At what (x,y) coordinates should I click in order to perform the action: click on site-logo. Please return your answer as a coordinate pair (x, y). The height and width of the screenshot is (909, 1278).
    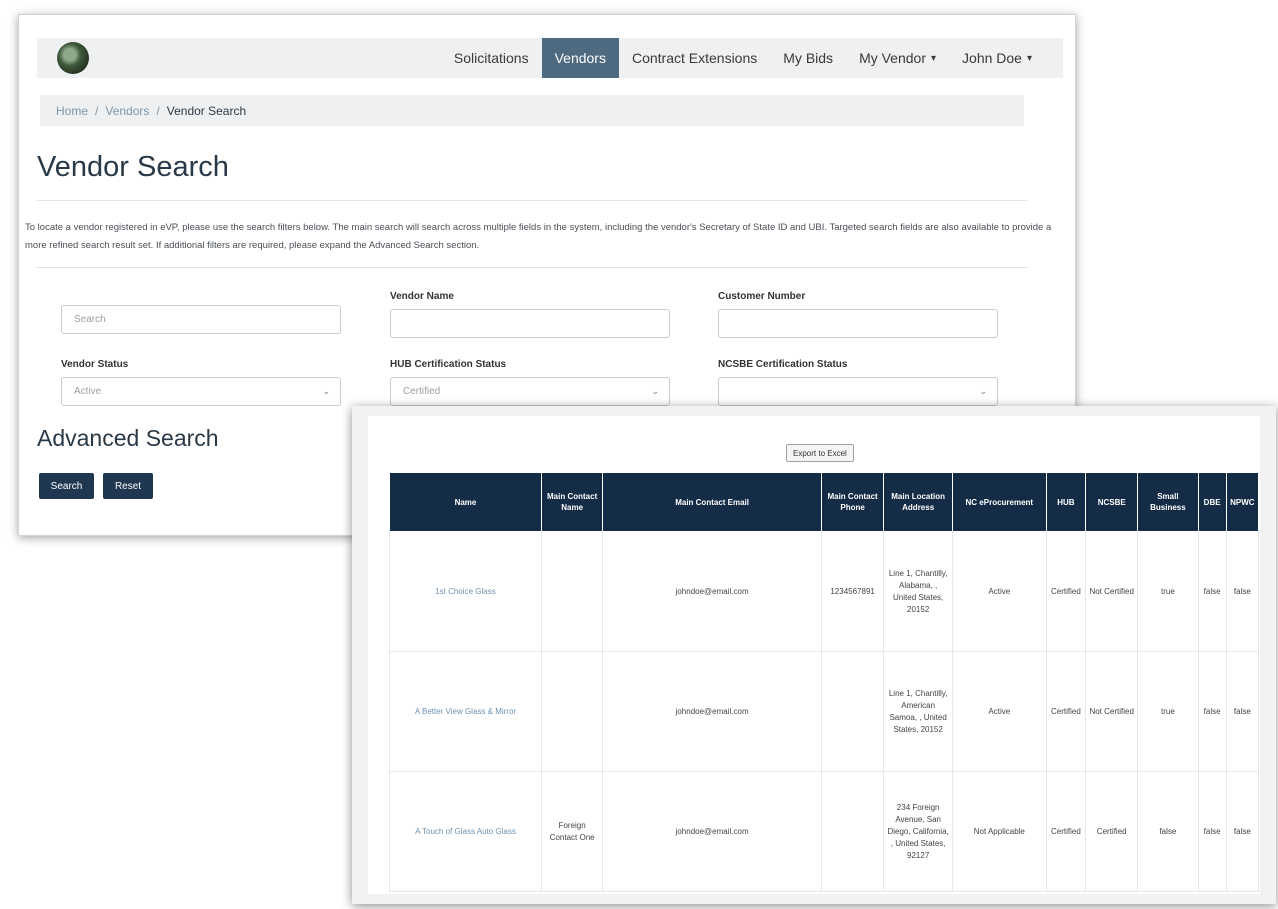
    Looking at the image, I should click on (73, 58).